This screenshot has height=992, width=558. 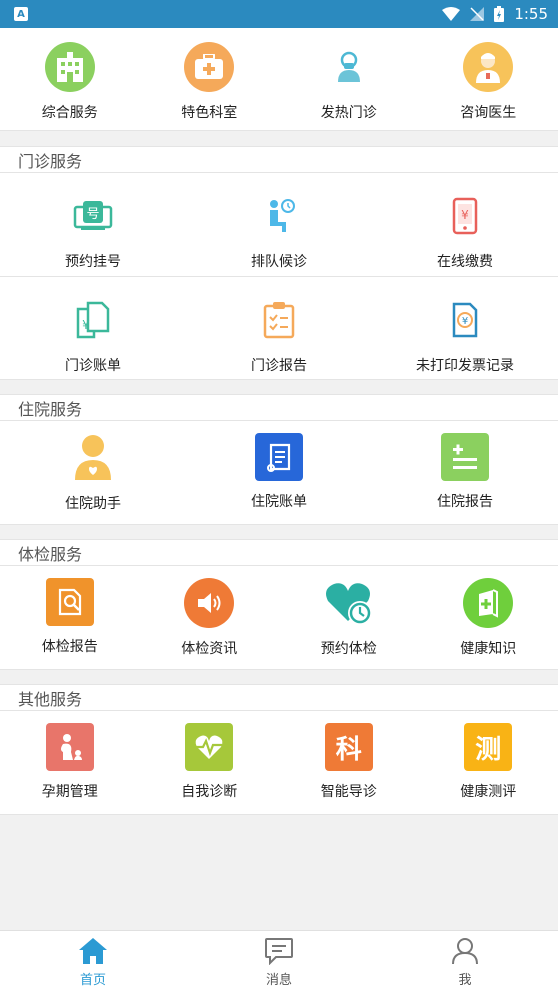 What do you see at coordinates (465, 980) in the screenshot?
I see `tab-label: 我` at bounding box center [465, 980].